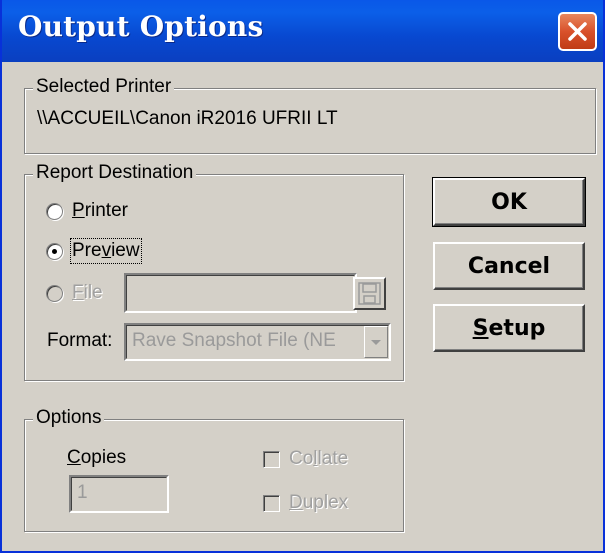 The height and width of the screenshot is (553, 605). I want to click on close-button, so click(577, 31).